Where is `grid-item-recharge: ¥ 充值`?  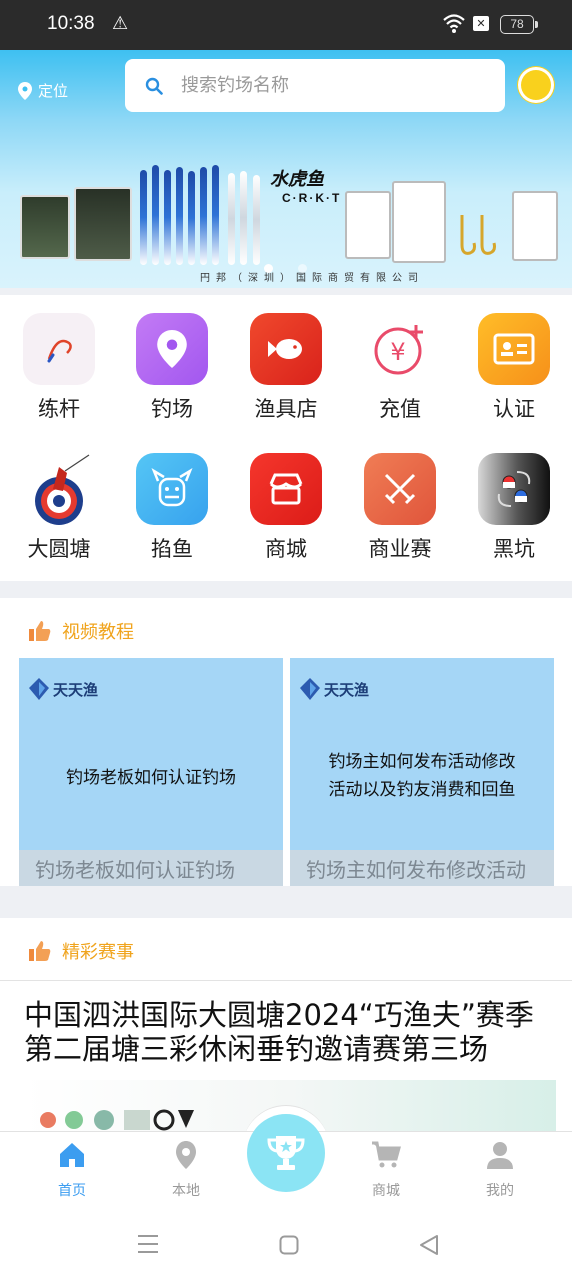
grid-item-recharge: ¥ 充值 is located at coordinates (400, 368).